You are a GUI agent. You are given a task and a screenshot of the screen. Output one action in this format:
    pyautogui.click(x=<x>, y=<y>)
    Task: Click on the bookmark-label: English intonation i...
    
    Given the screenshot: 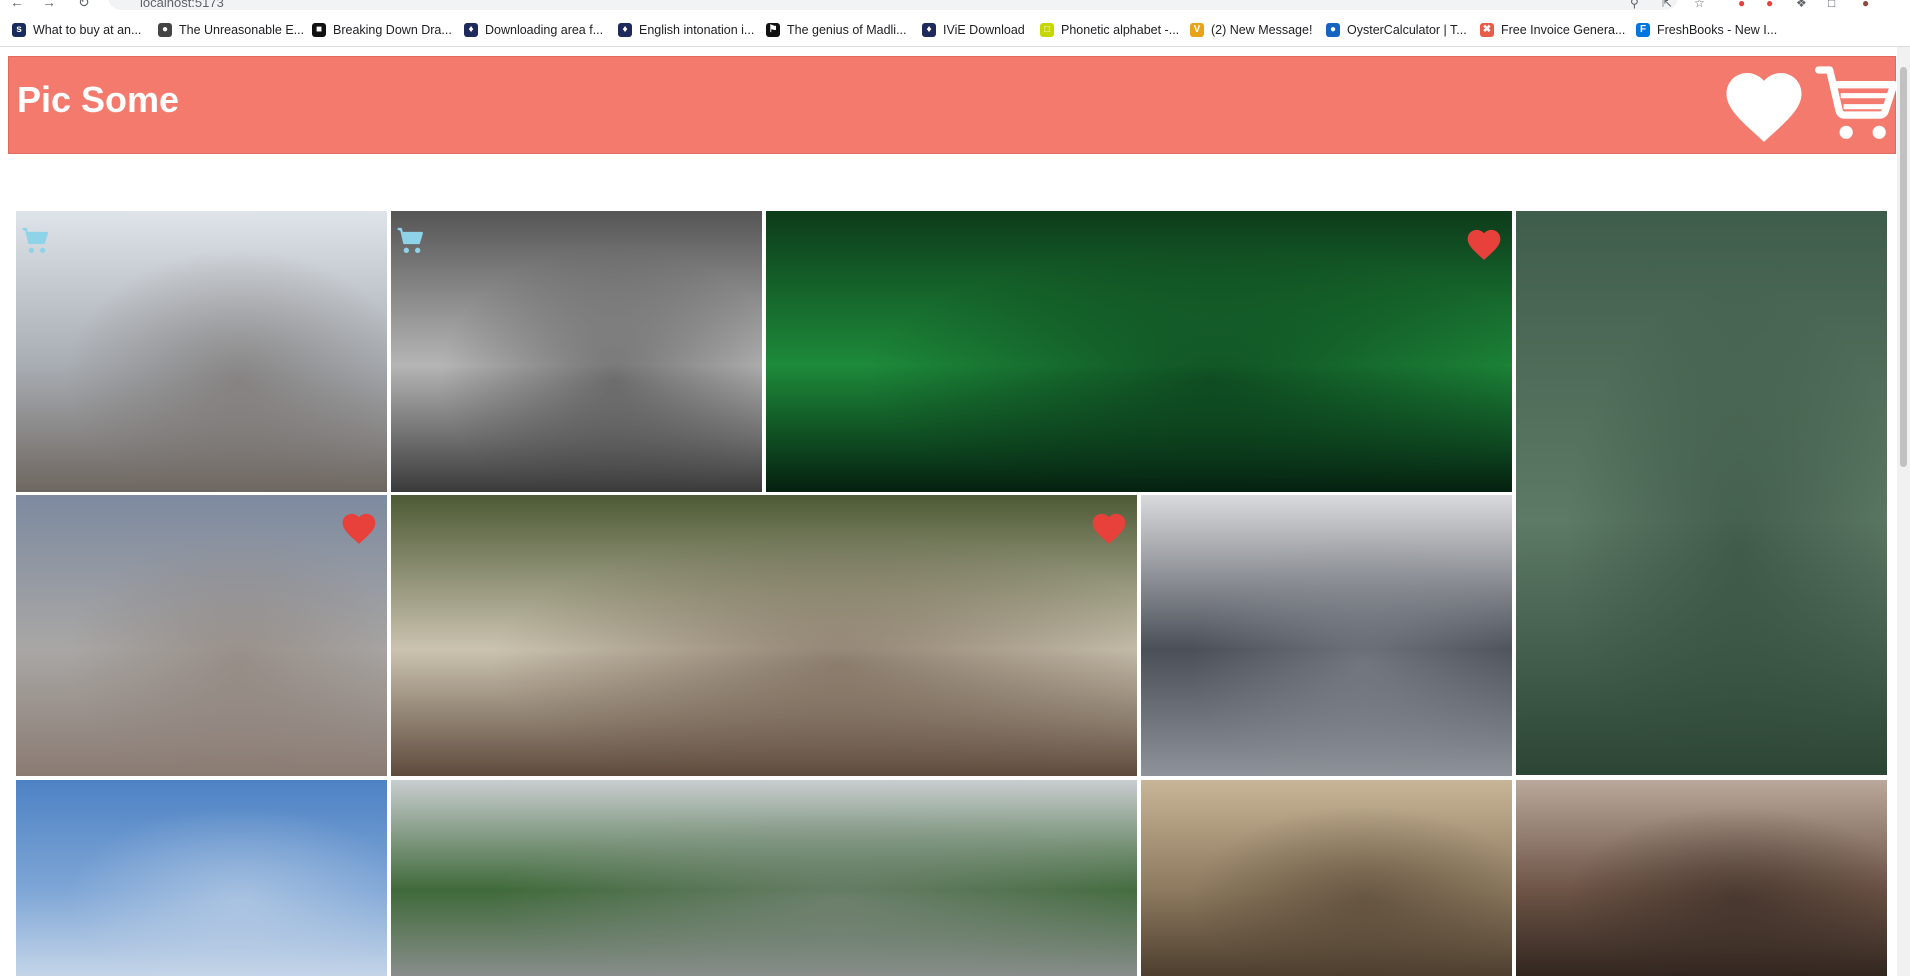 What is the action you would take?
    pyautogui.click(x=697, y=30)
    